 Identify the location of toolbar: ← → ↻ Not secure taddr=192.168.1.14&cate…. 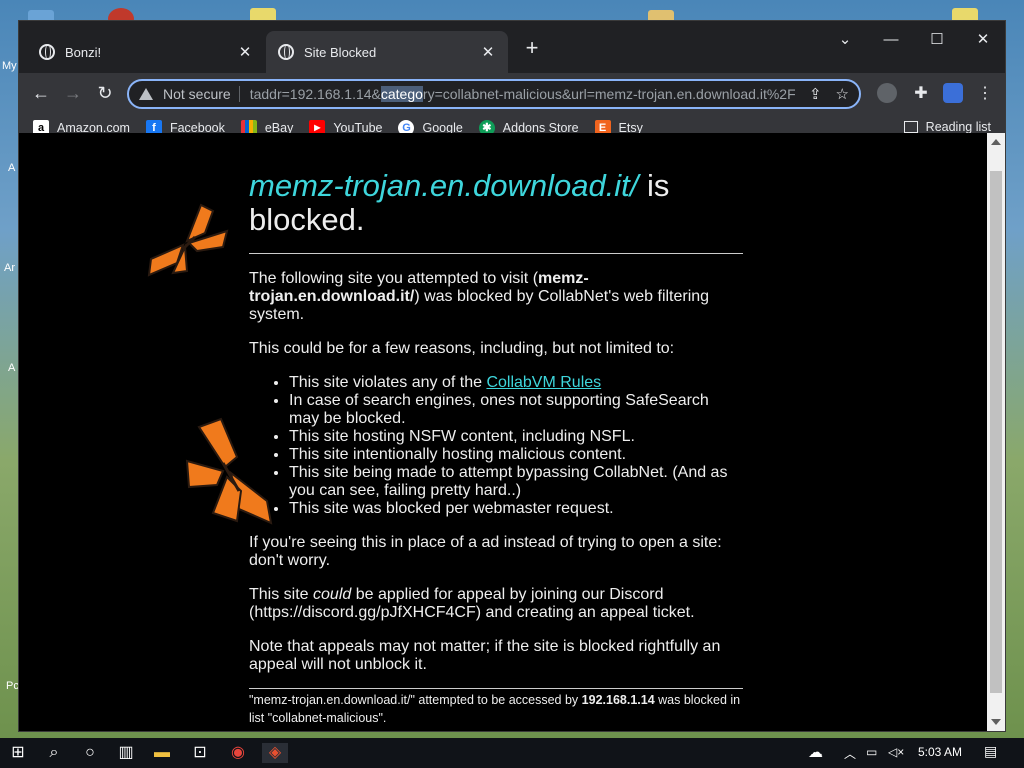
(512, 93).